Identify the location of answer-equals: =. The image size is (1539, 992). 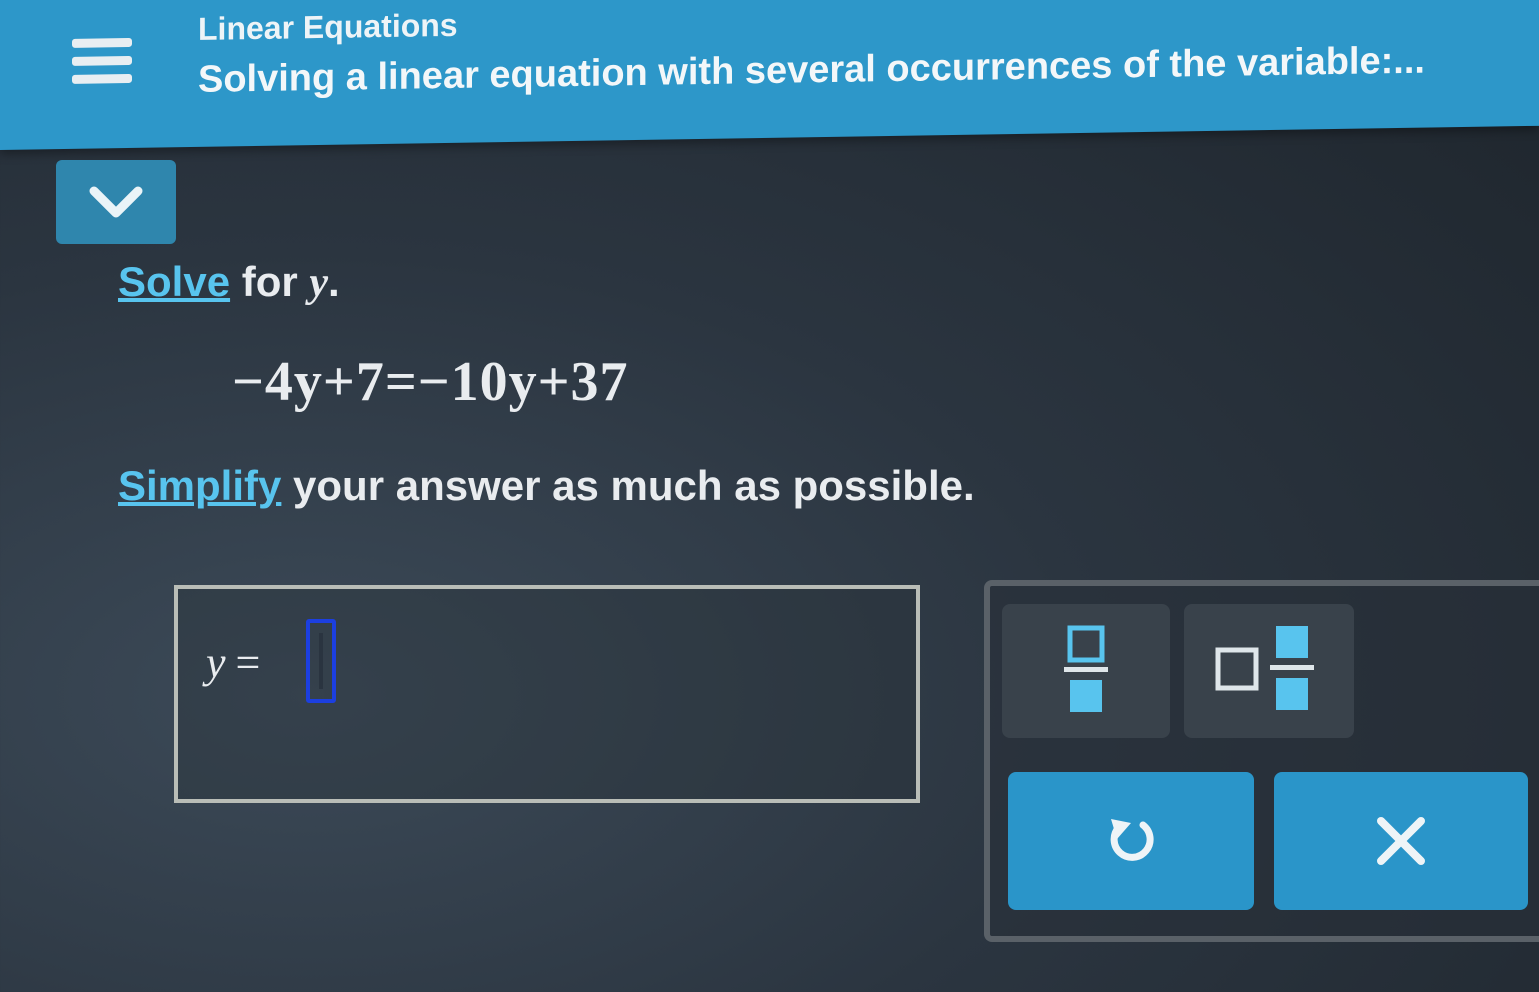
(248, 662).